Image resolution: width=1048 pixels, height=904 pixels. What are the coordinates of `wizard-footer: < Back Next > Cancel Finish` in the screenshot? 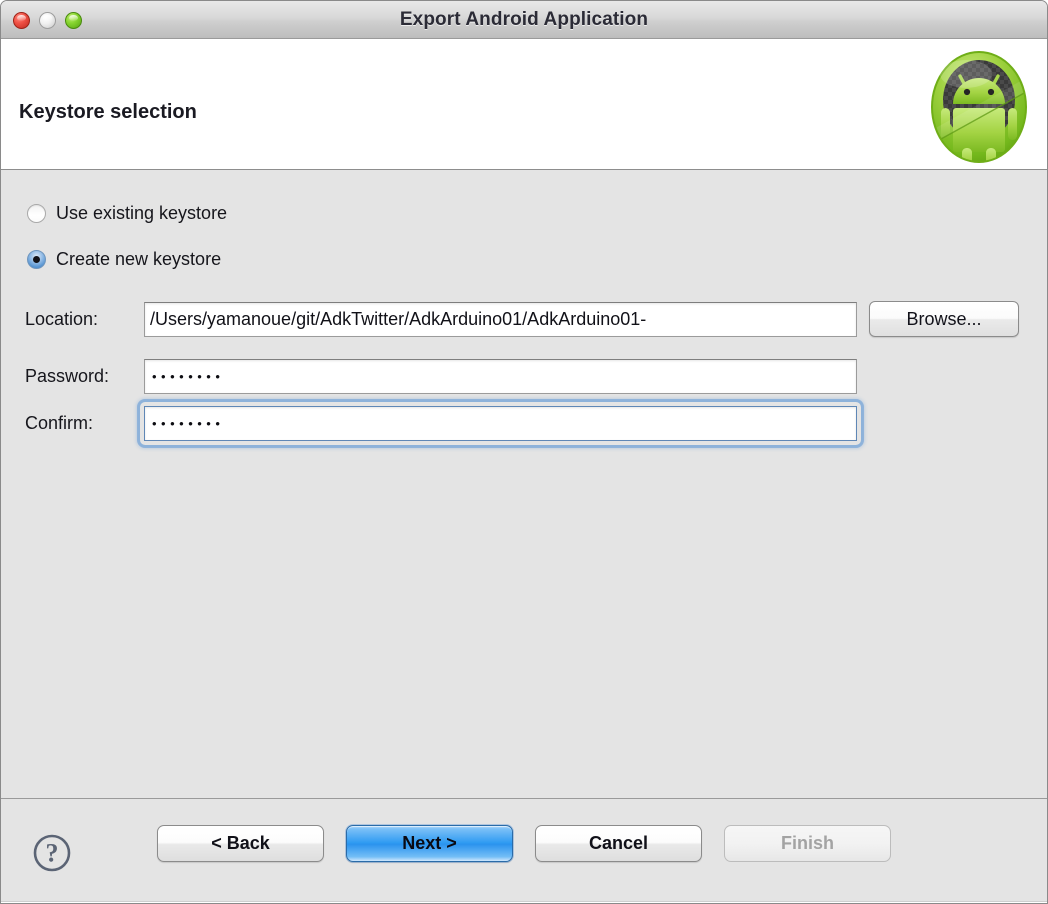 It's located at (524, 850).